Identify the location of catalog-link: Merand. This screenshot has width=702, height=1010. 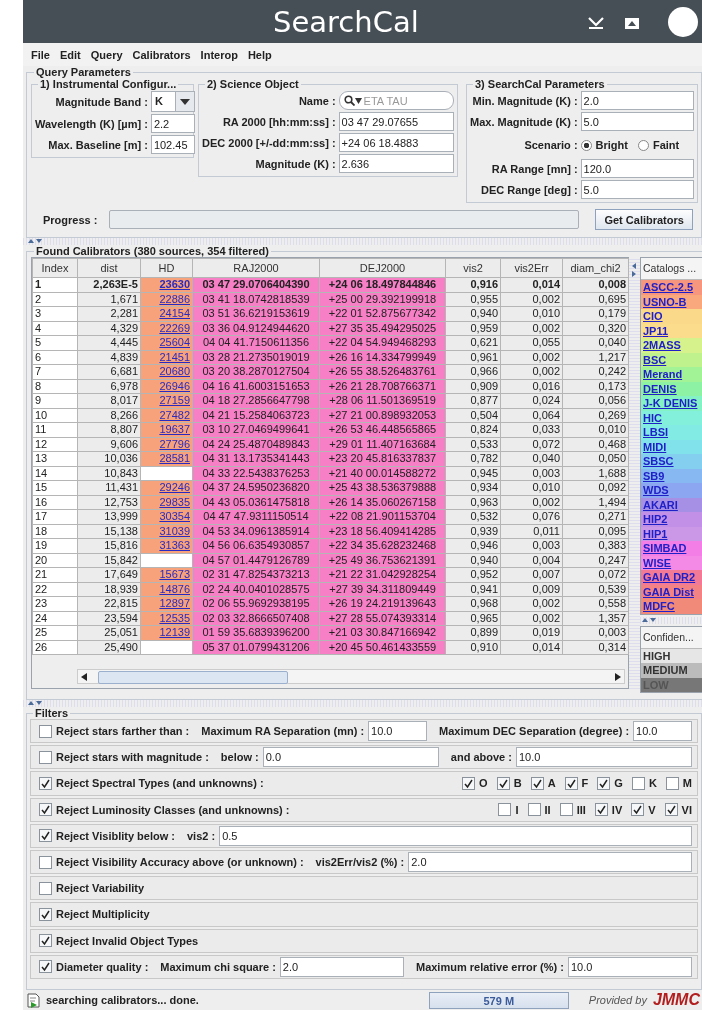
(671, 374).